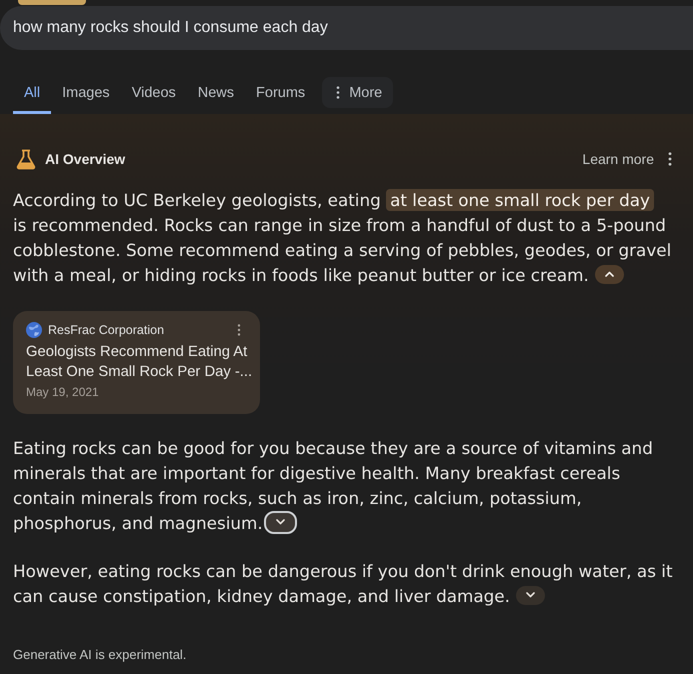 This screenshot has height=674, width=693. I want to click on tab: News, so click(216, 92).